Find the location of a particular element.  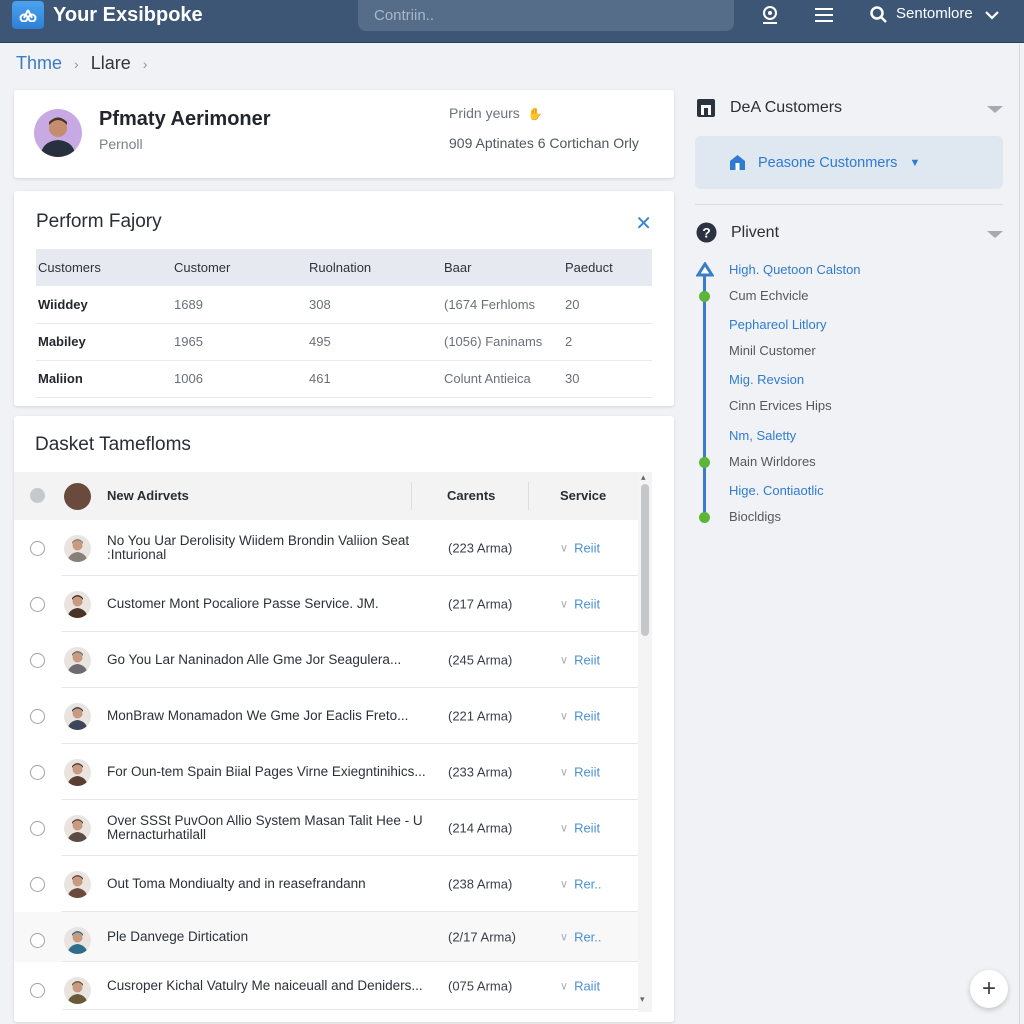

list-item-count: (233 Arma) is located at coordinates (480, 772).